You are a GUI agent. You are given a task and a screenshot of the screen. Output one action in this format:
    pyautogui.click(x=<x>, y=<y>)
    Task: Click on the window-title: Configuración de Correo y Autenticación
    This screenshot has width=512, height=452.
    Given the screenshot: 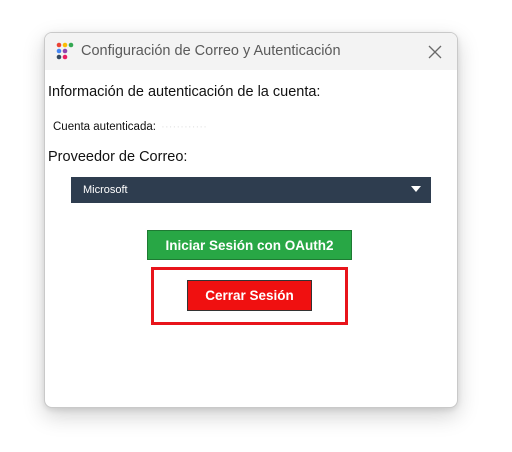 What is the action you would take?
    pyautogui.click(x=211, y=51)
    